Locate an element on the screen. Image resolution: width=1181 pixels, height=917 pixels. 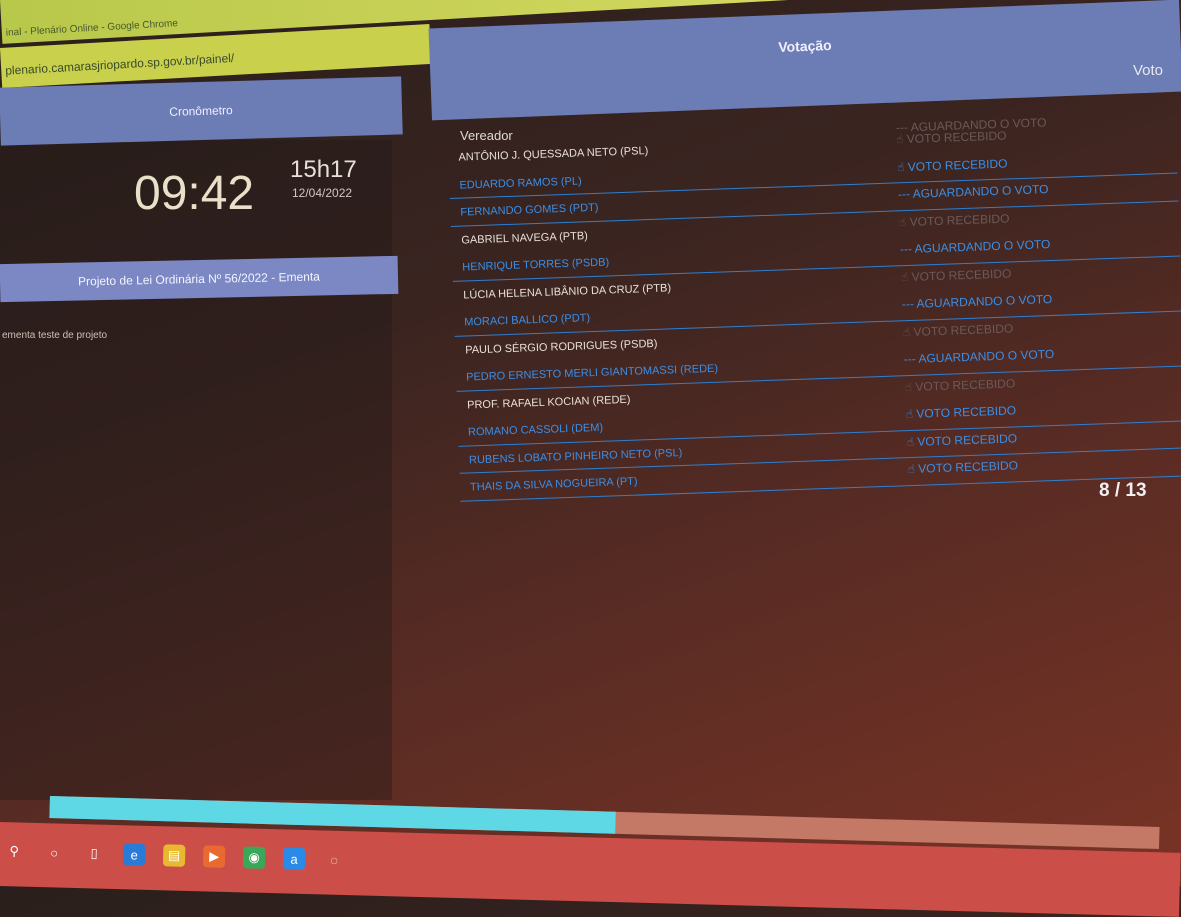
cronometro-header: Cronômetro is located at coordinates (201, 111).